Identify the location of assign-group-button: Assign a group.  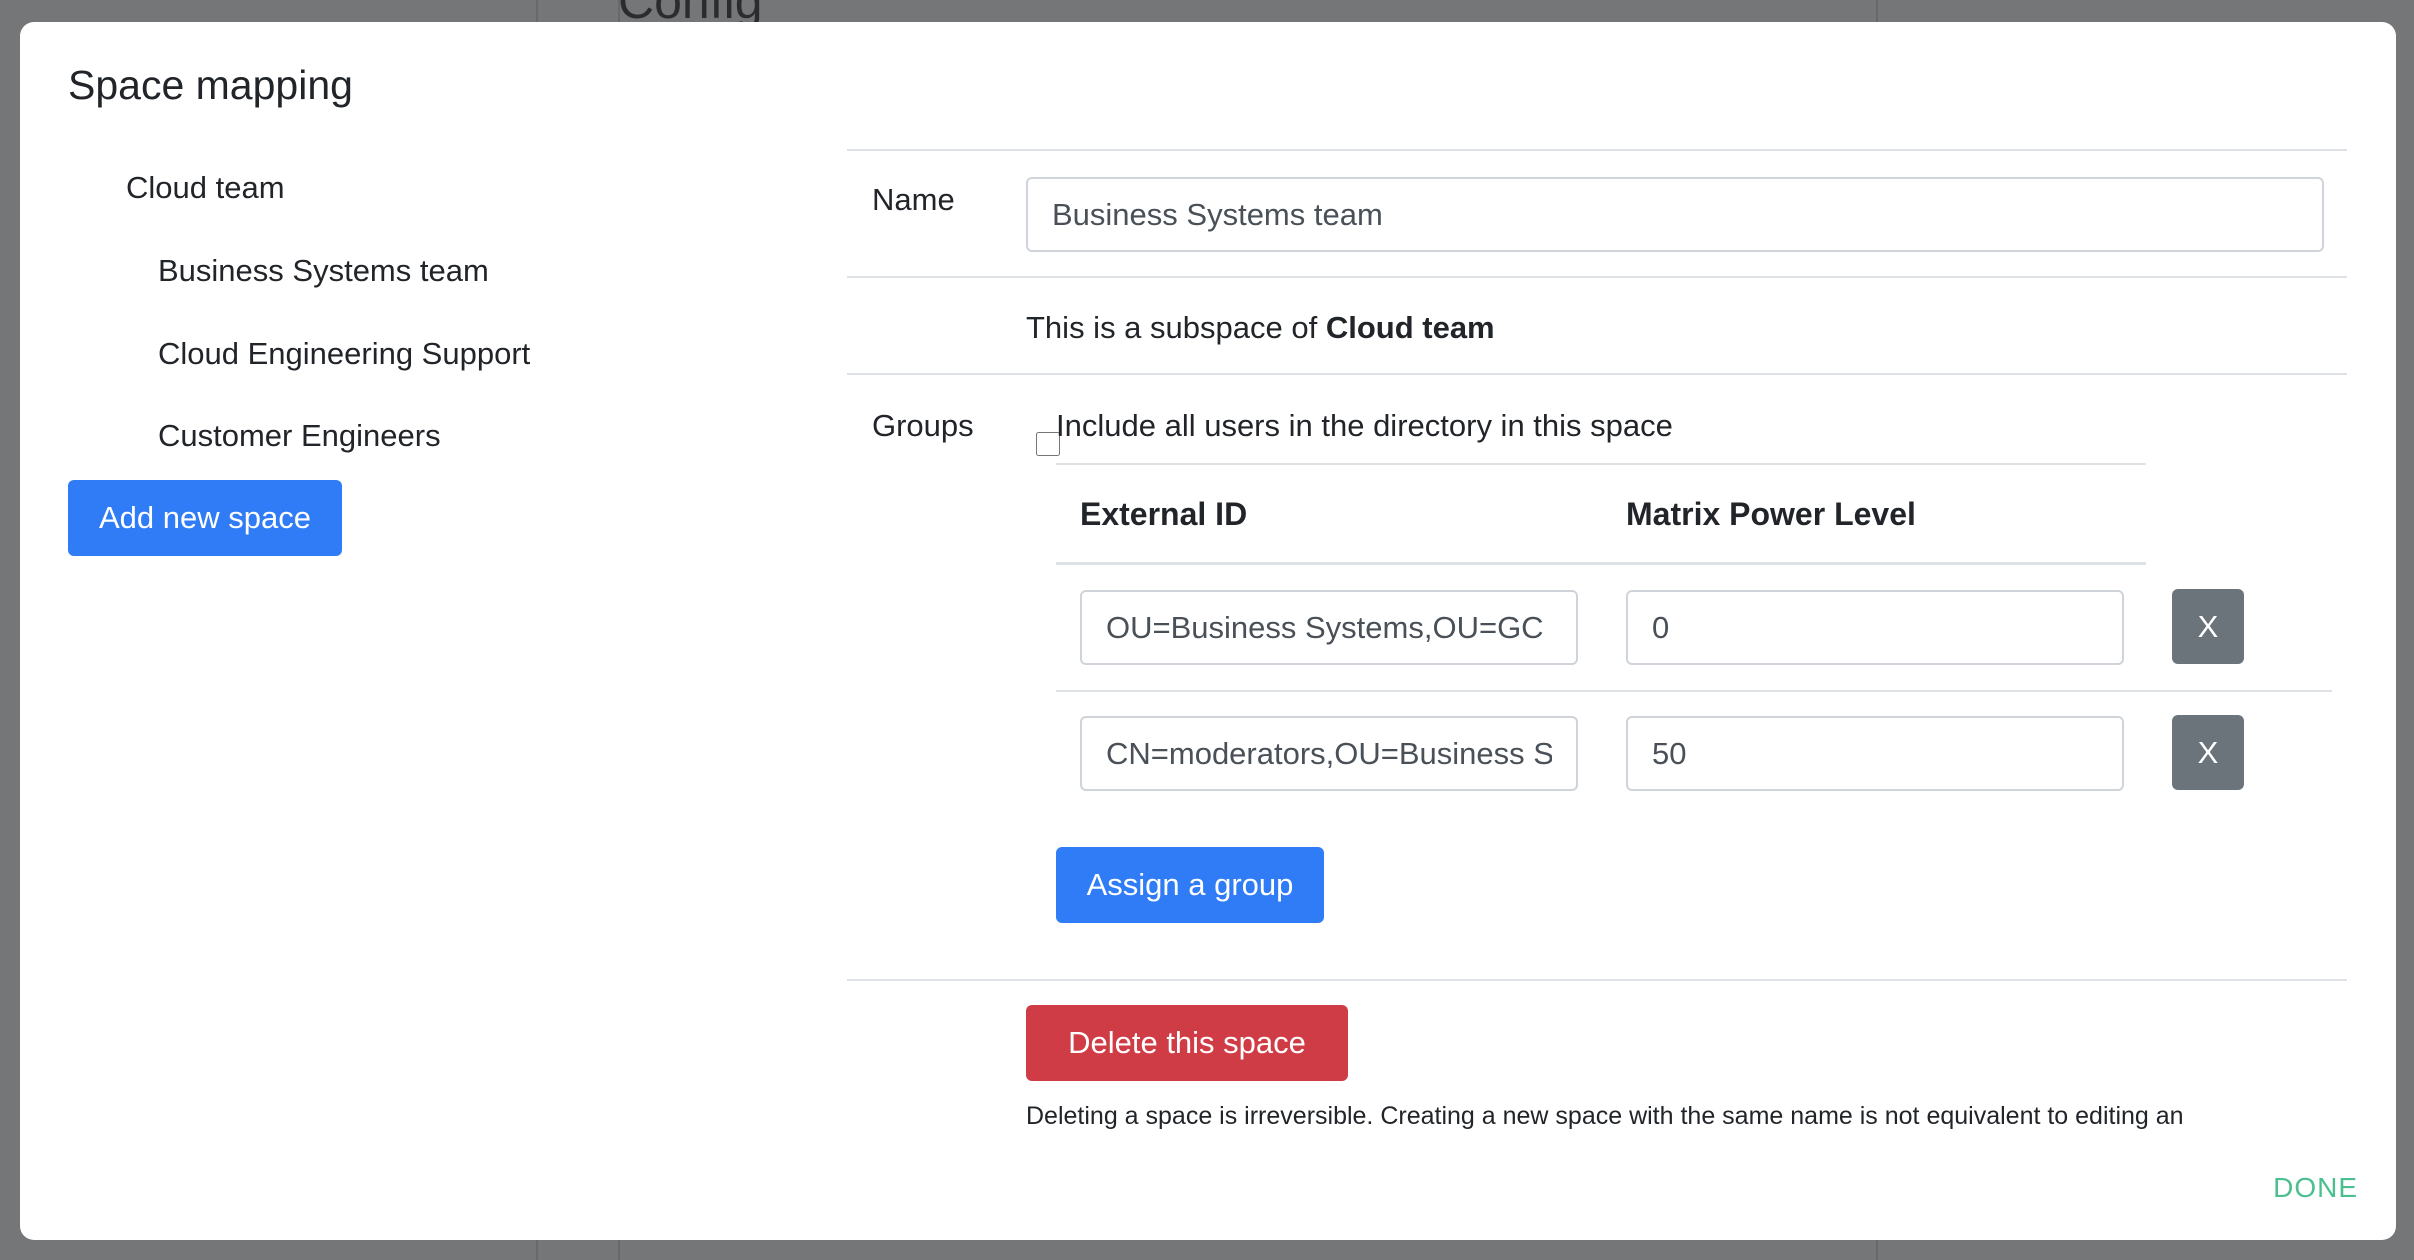
(1190, 885).